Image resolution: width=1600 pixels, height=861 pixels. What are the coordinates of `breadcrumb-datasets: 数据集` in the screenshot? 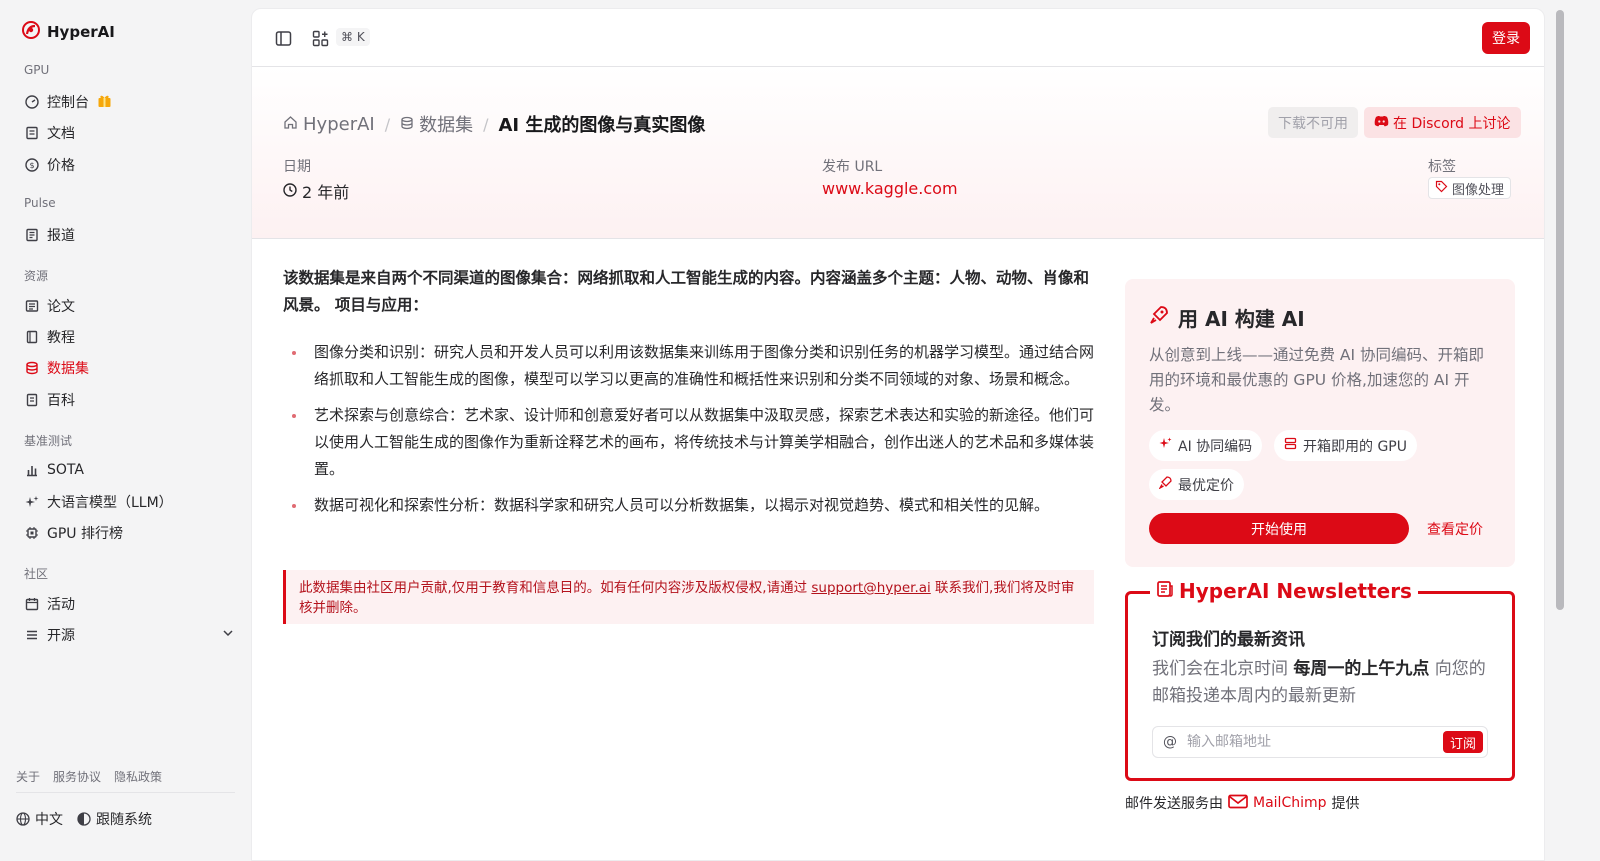 It's located at (436, 124).